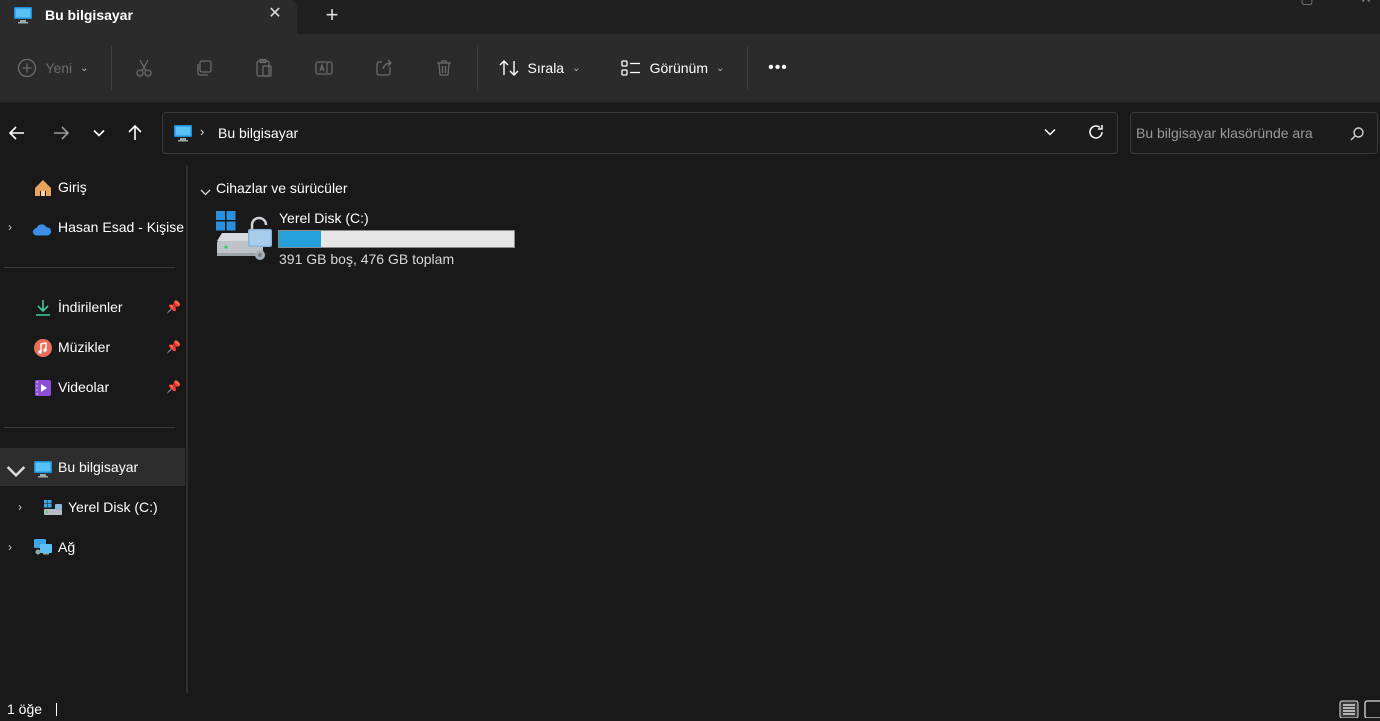  I want to click on status-bar, so click(690, 706).